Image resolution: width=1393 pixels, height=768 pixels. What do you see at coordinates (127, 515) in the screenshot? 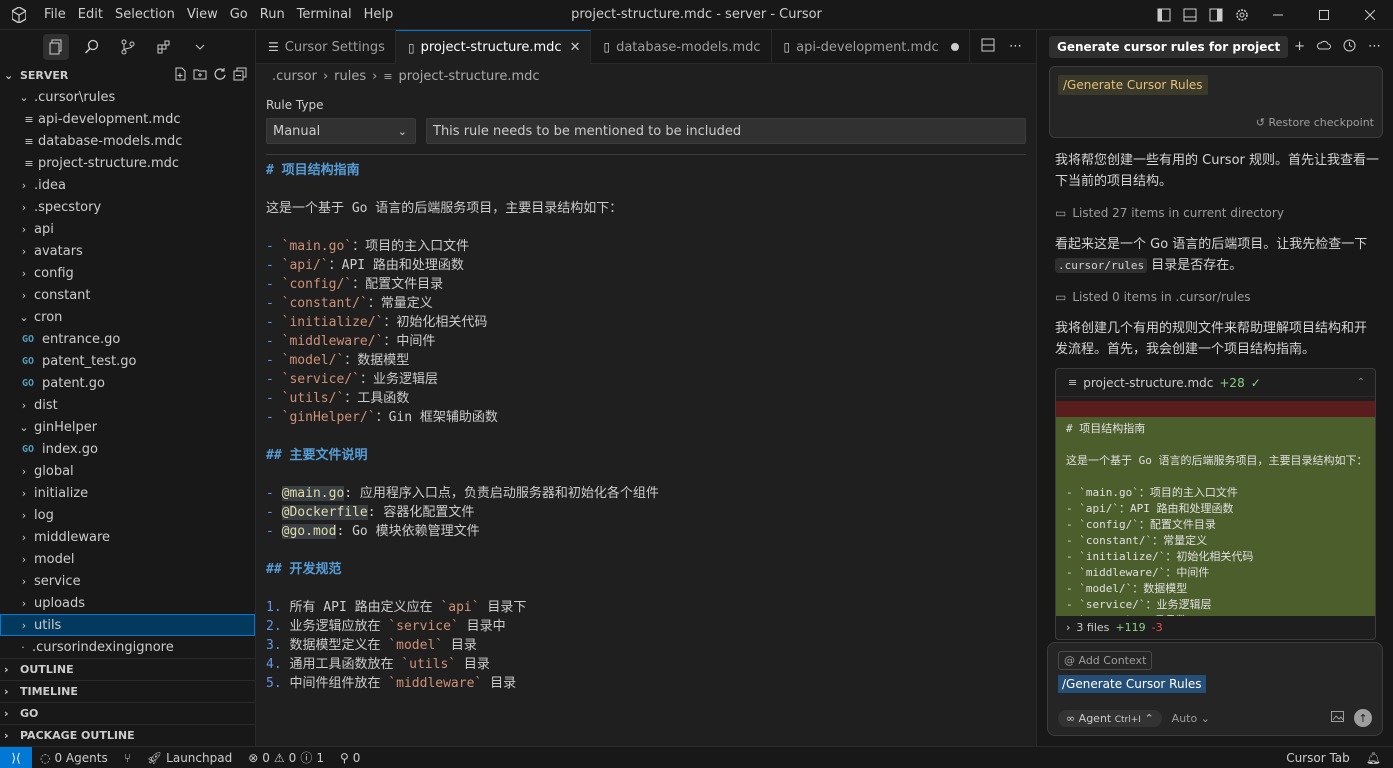
I see `tree-item: › log` at bounding box center [127, 515].